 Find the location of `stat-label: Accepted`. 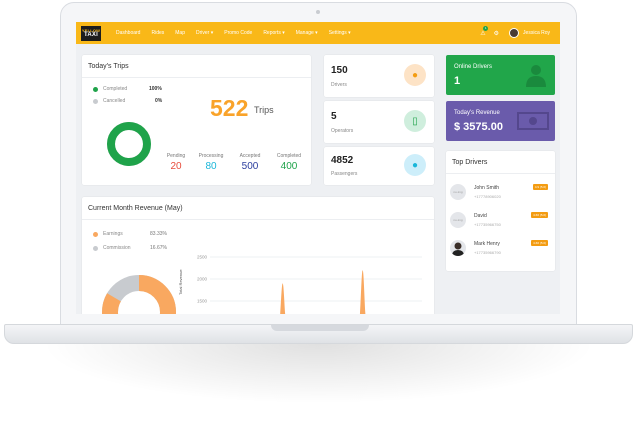

stat-label: Accepted is located at coordinates (250, 156).